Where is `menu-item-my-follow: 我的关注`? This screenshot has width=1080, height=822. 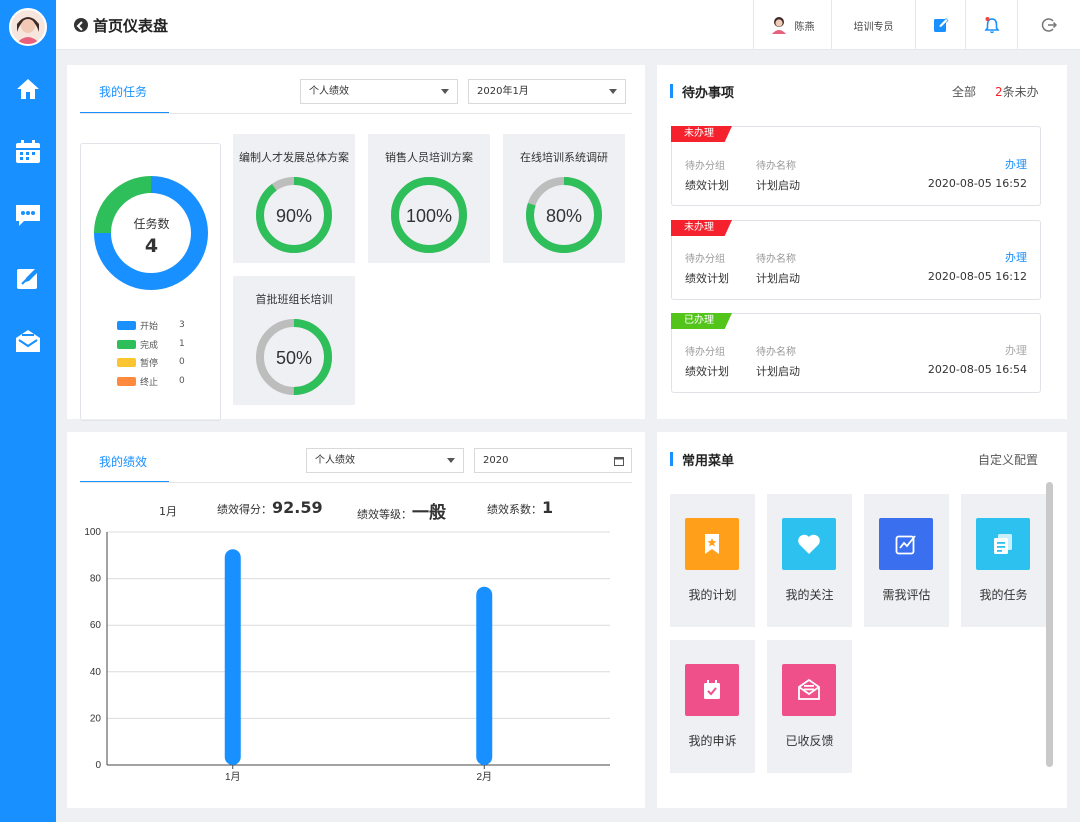 menu-item-my-follow: 我的关注 is located at coordinates (809, 560).